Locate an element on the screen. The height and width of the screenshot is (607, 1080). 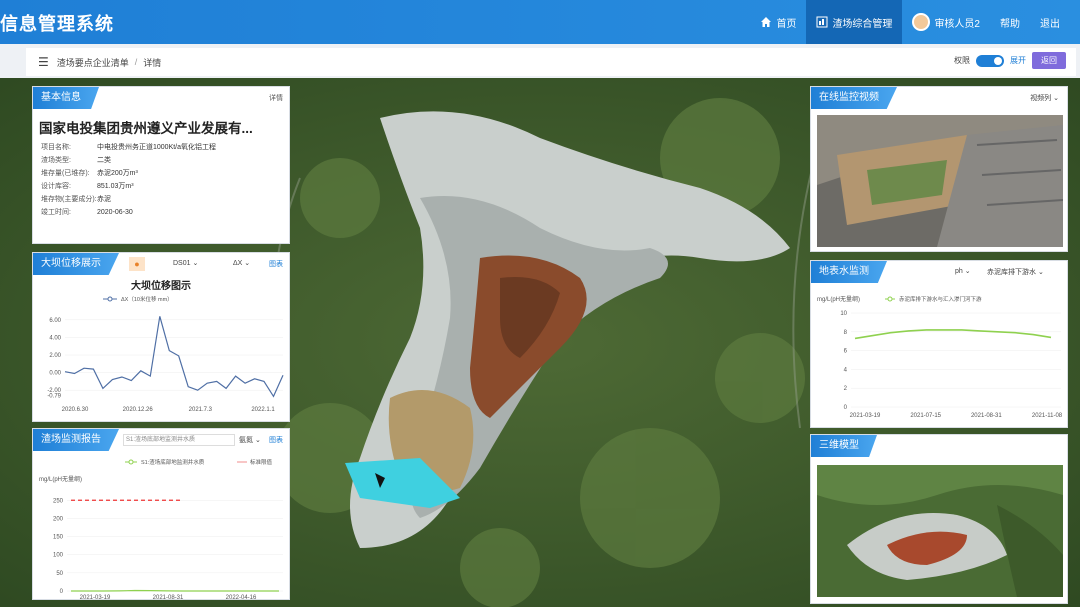
info-value: 851.03万m³ is located at coordinates (115, 186).